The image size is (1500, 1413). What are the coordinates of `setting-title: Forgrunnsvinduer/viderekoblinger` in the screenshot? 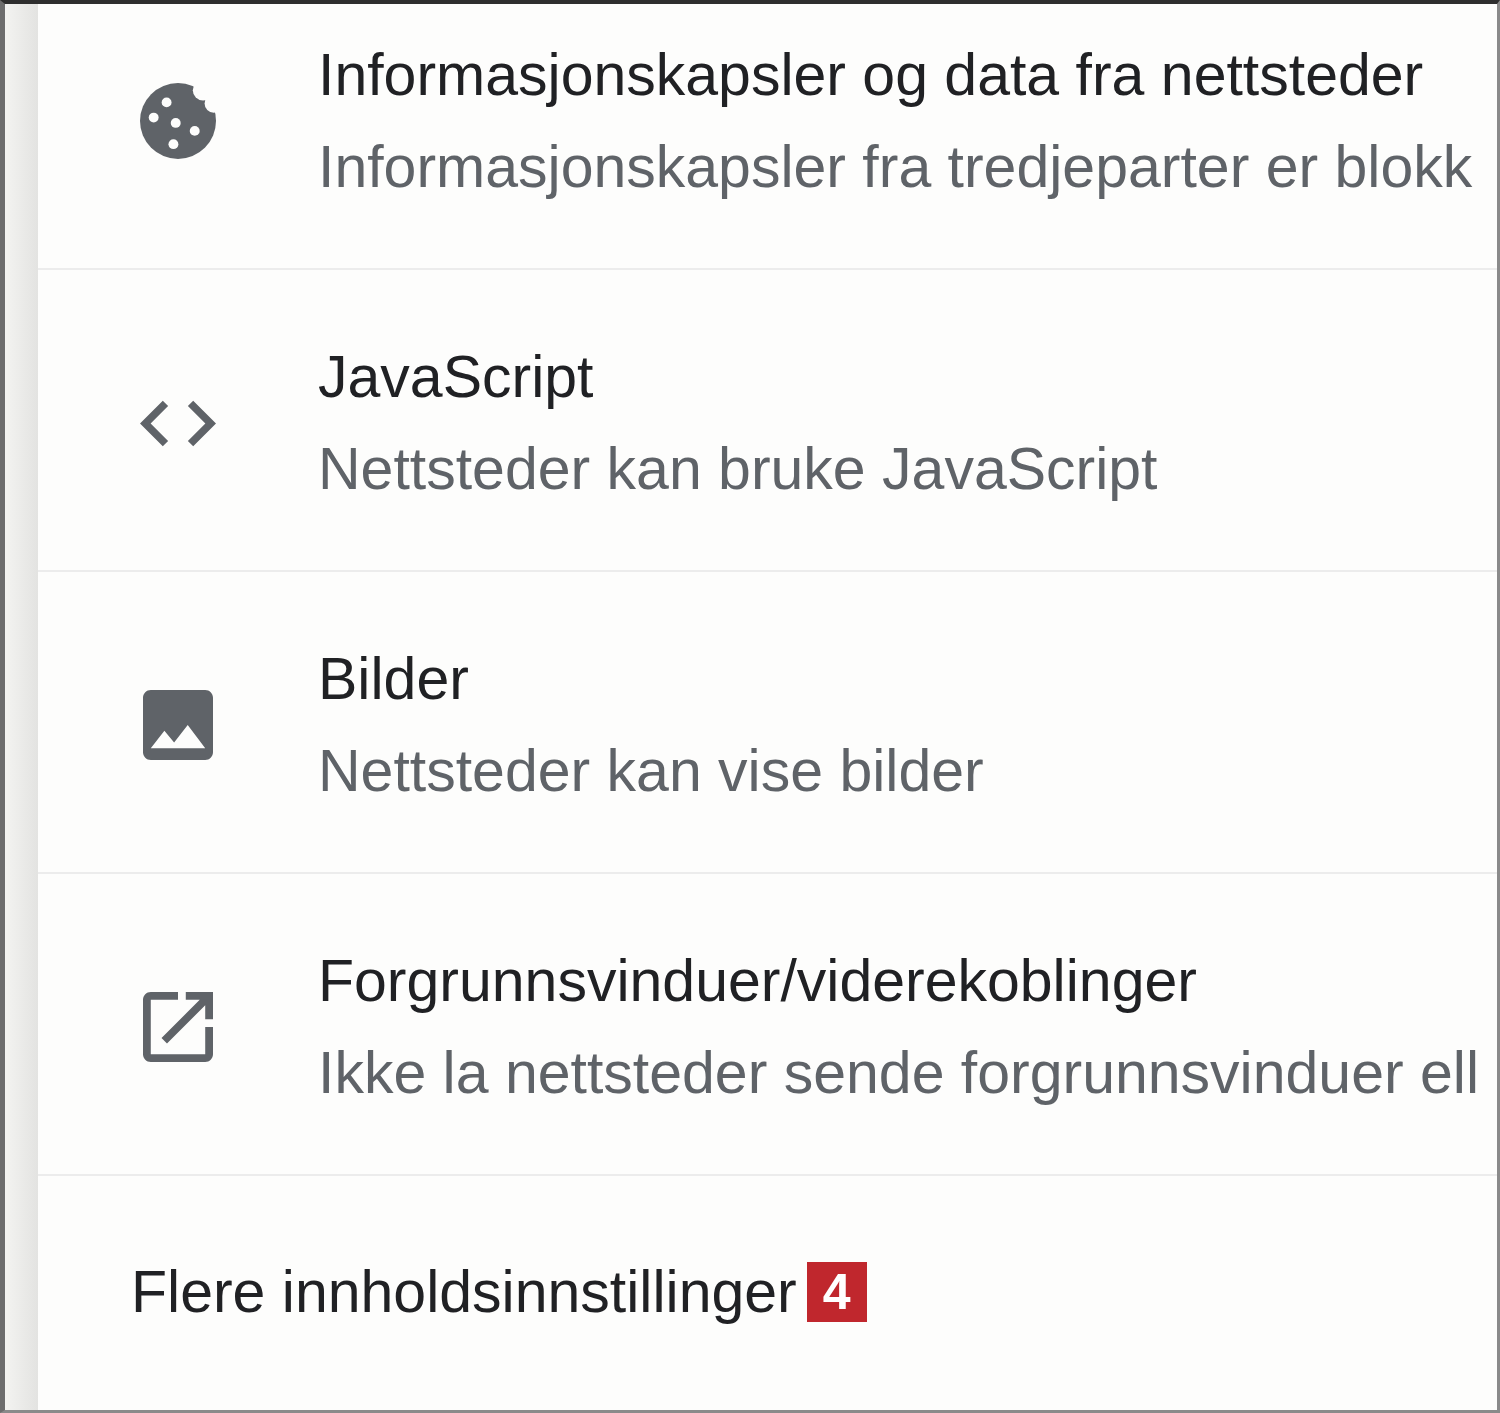 It's located at (758, 981).